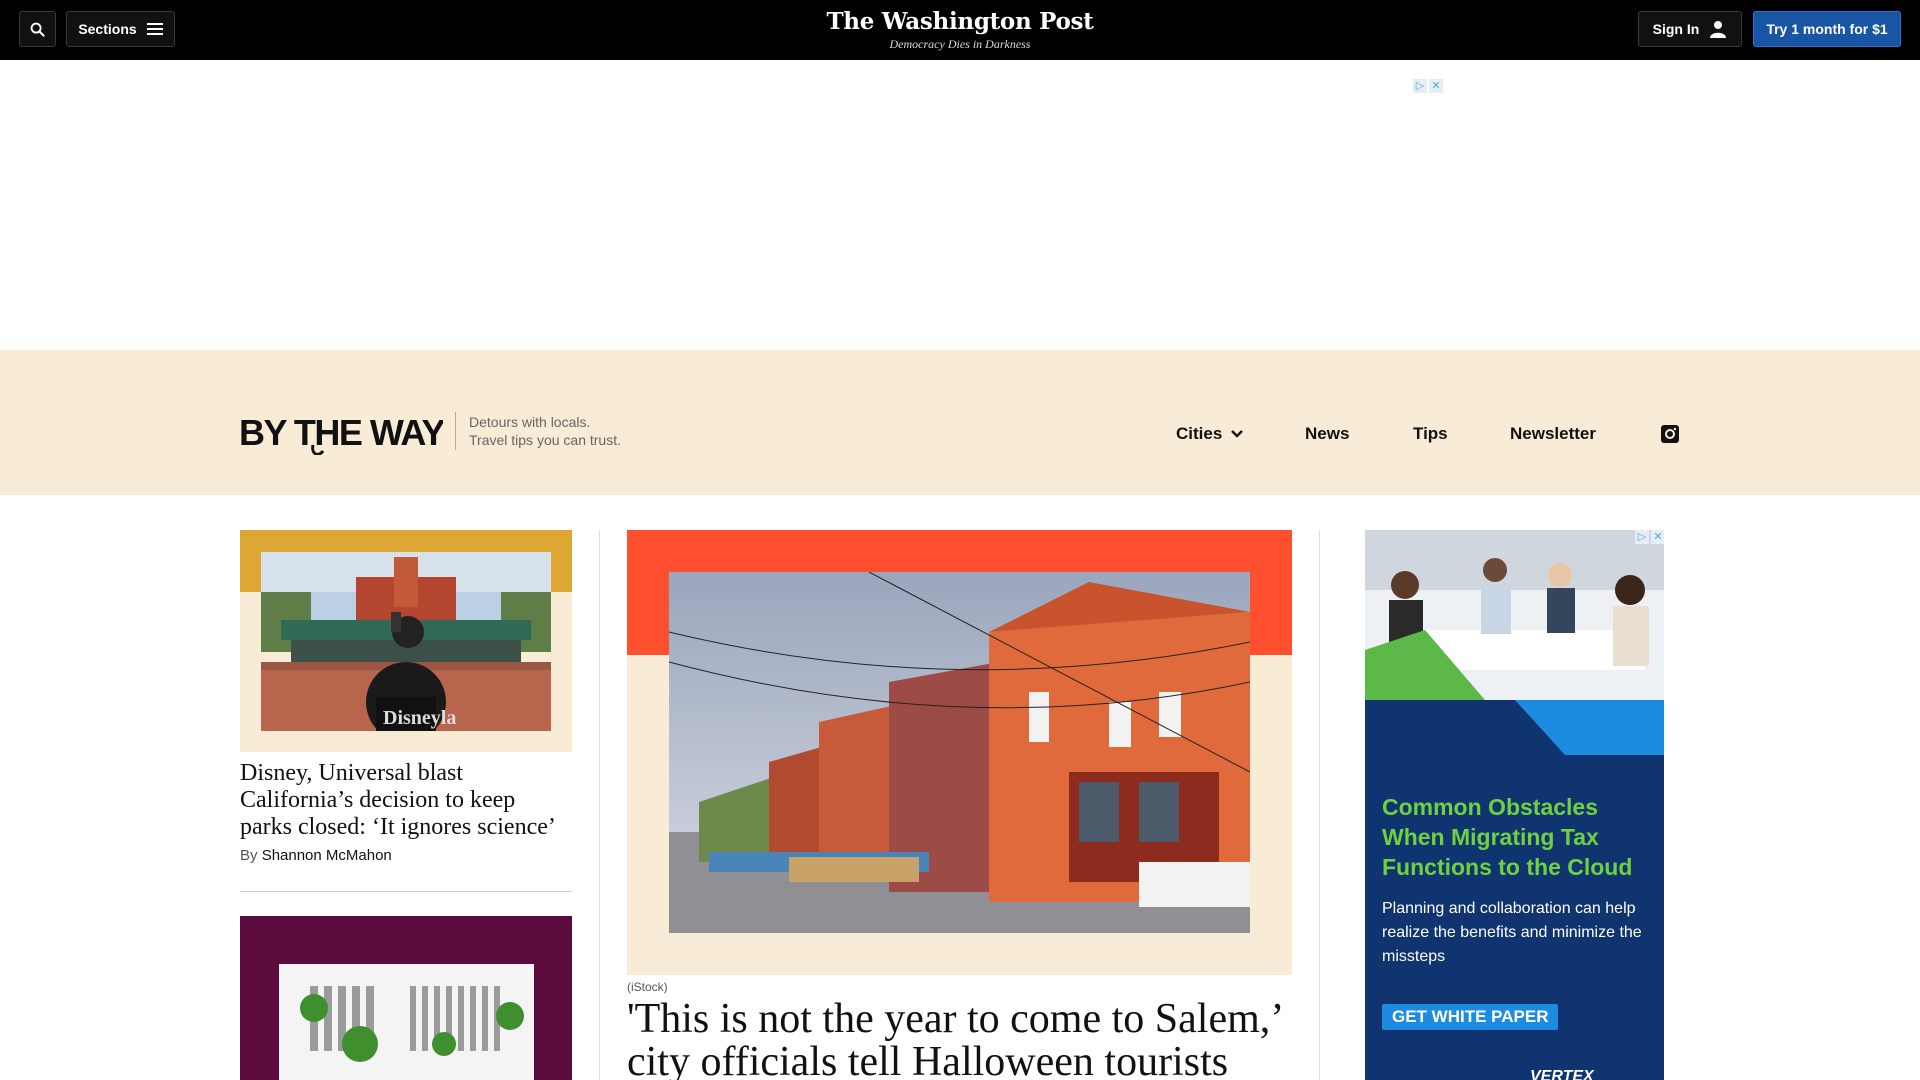 This screenshot has width=1920, height=1080. I want to click on byline-prefix: By, so click(249, 855).